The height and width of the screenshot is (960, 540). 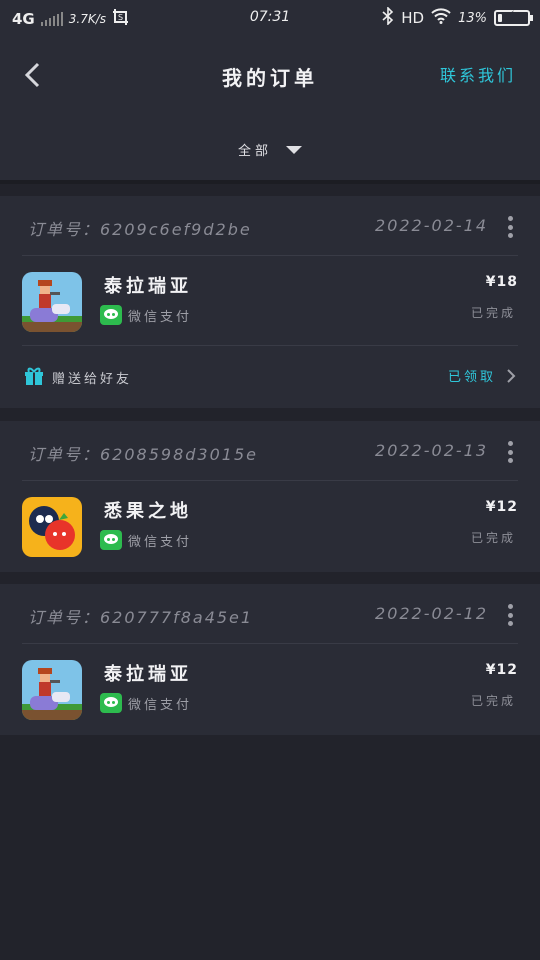 I want to click on fruit-game-icon, so click(x=52, y=527).